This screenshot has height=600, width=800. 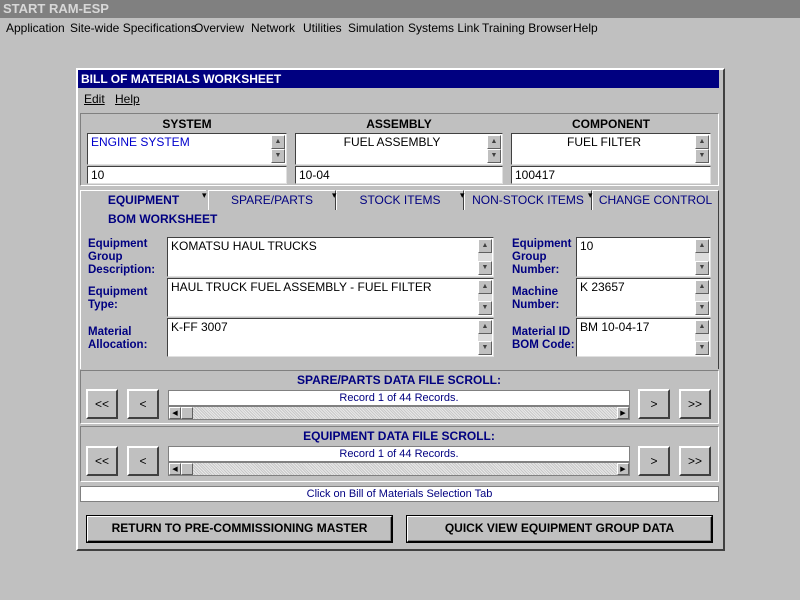 I want to click on material-allocation-scrollbar: ▲ ▼, so click(x=485, y=337).